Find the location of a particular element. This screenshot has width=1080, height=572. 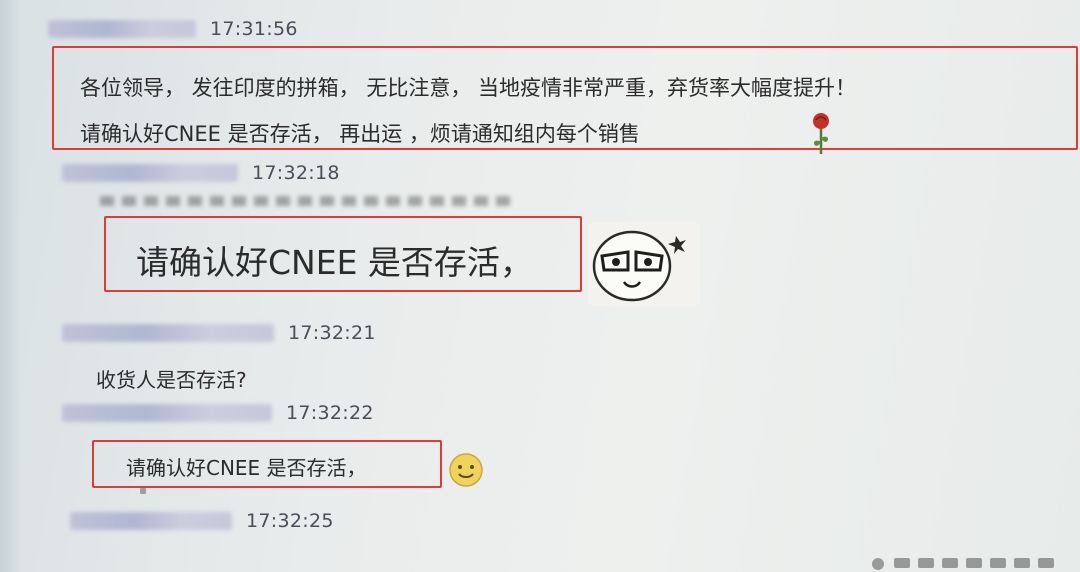

message-timestamp: 17:32:25 is located at coordinates (290, 521).